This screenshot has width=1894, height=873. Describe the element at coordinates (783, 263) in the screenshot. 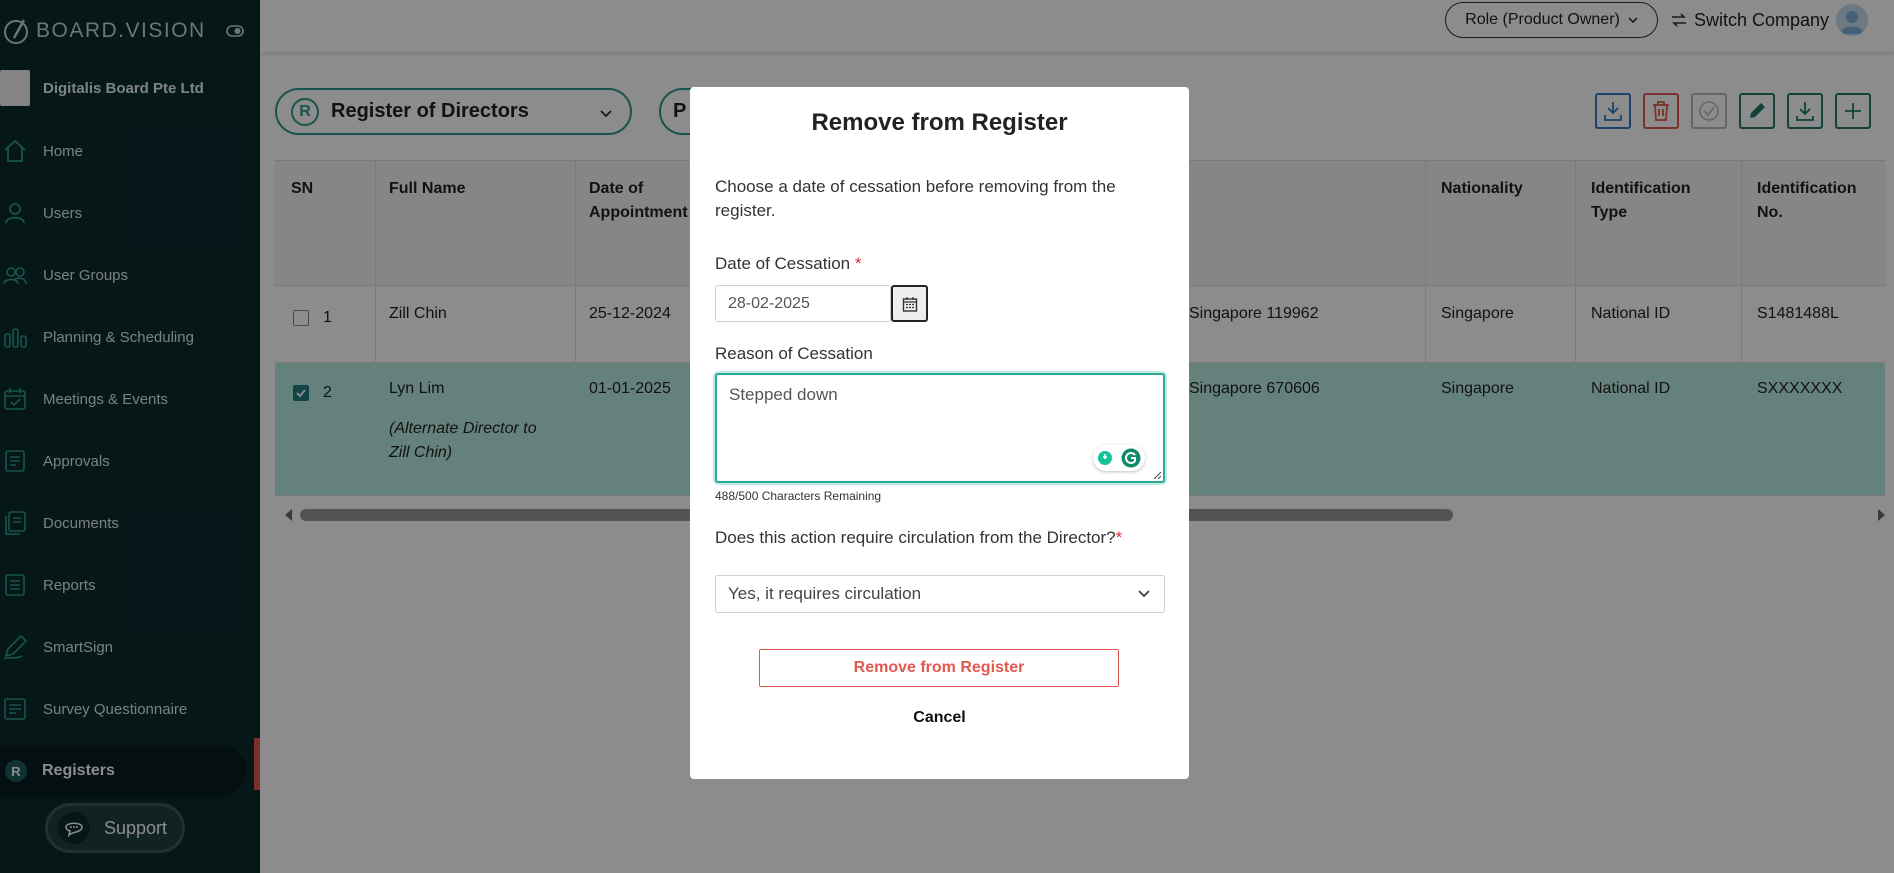

I see `date-label-text: Date of Cessation` at that location.